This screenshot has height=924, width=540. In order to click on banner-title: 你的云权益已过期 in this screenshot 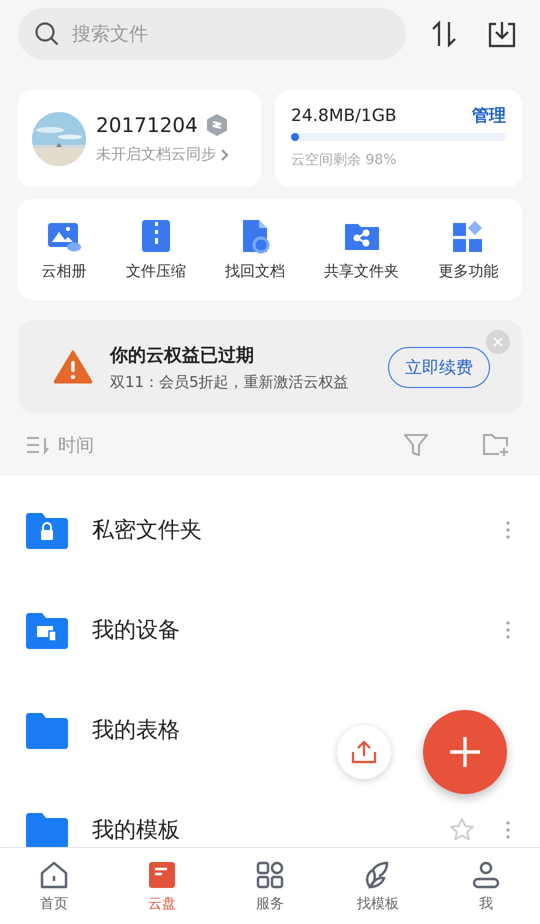, I will do `click(182, 355)`.